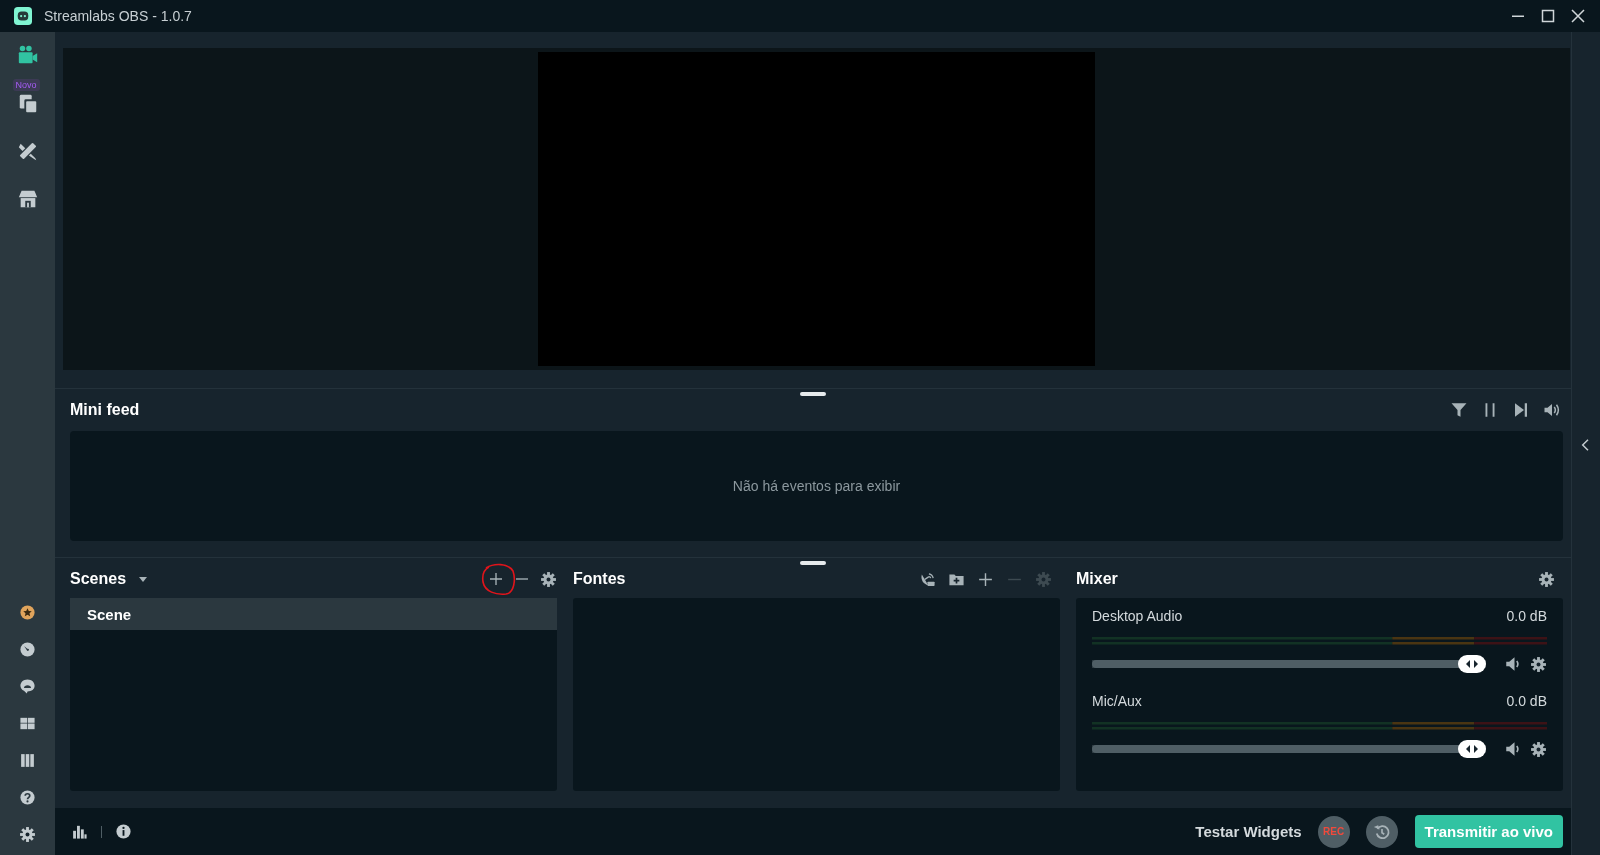 Image resolution: width=1600 pixels, height=855 pixels. What do you see at coordinates (313, 614) in the screenshot?
I see `scene-item: Scene` at bounding box center [313, 614].